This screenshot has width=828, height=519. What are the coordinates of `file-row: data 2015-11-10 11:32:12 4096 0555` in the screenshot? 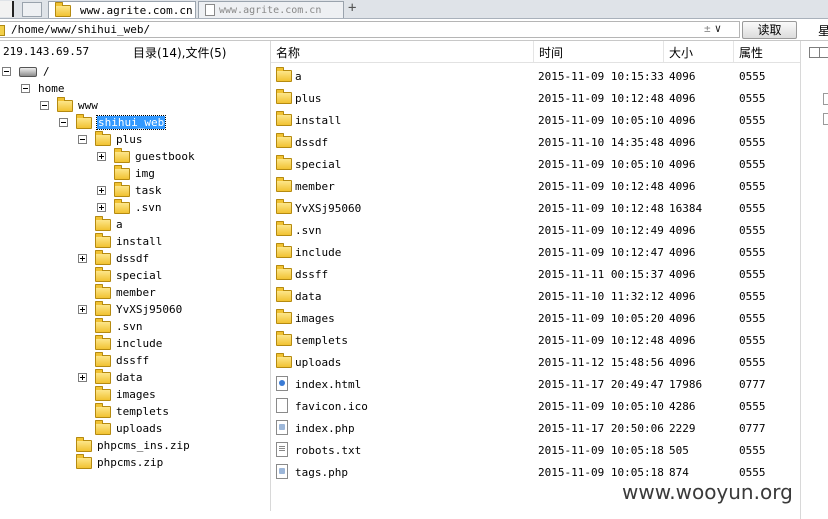 It's located at (535, 296).